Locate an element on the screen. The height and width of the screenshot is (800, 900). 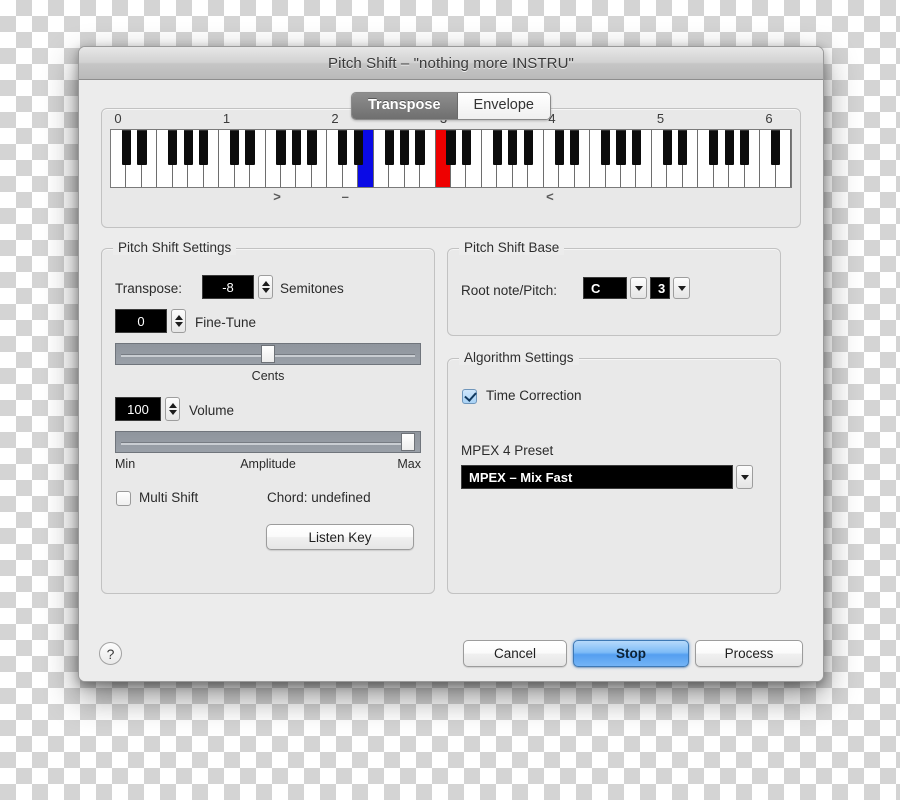
mpex-preset-dropdown-button is located at coordinates (744, 477).